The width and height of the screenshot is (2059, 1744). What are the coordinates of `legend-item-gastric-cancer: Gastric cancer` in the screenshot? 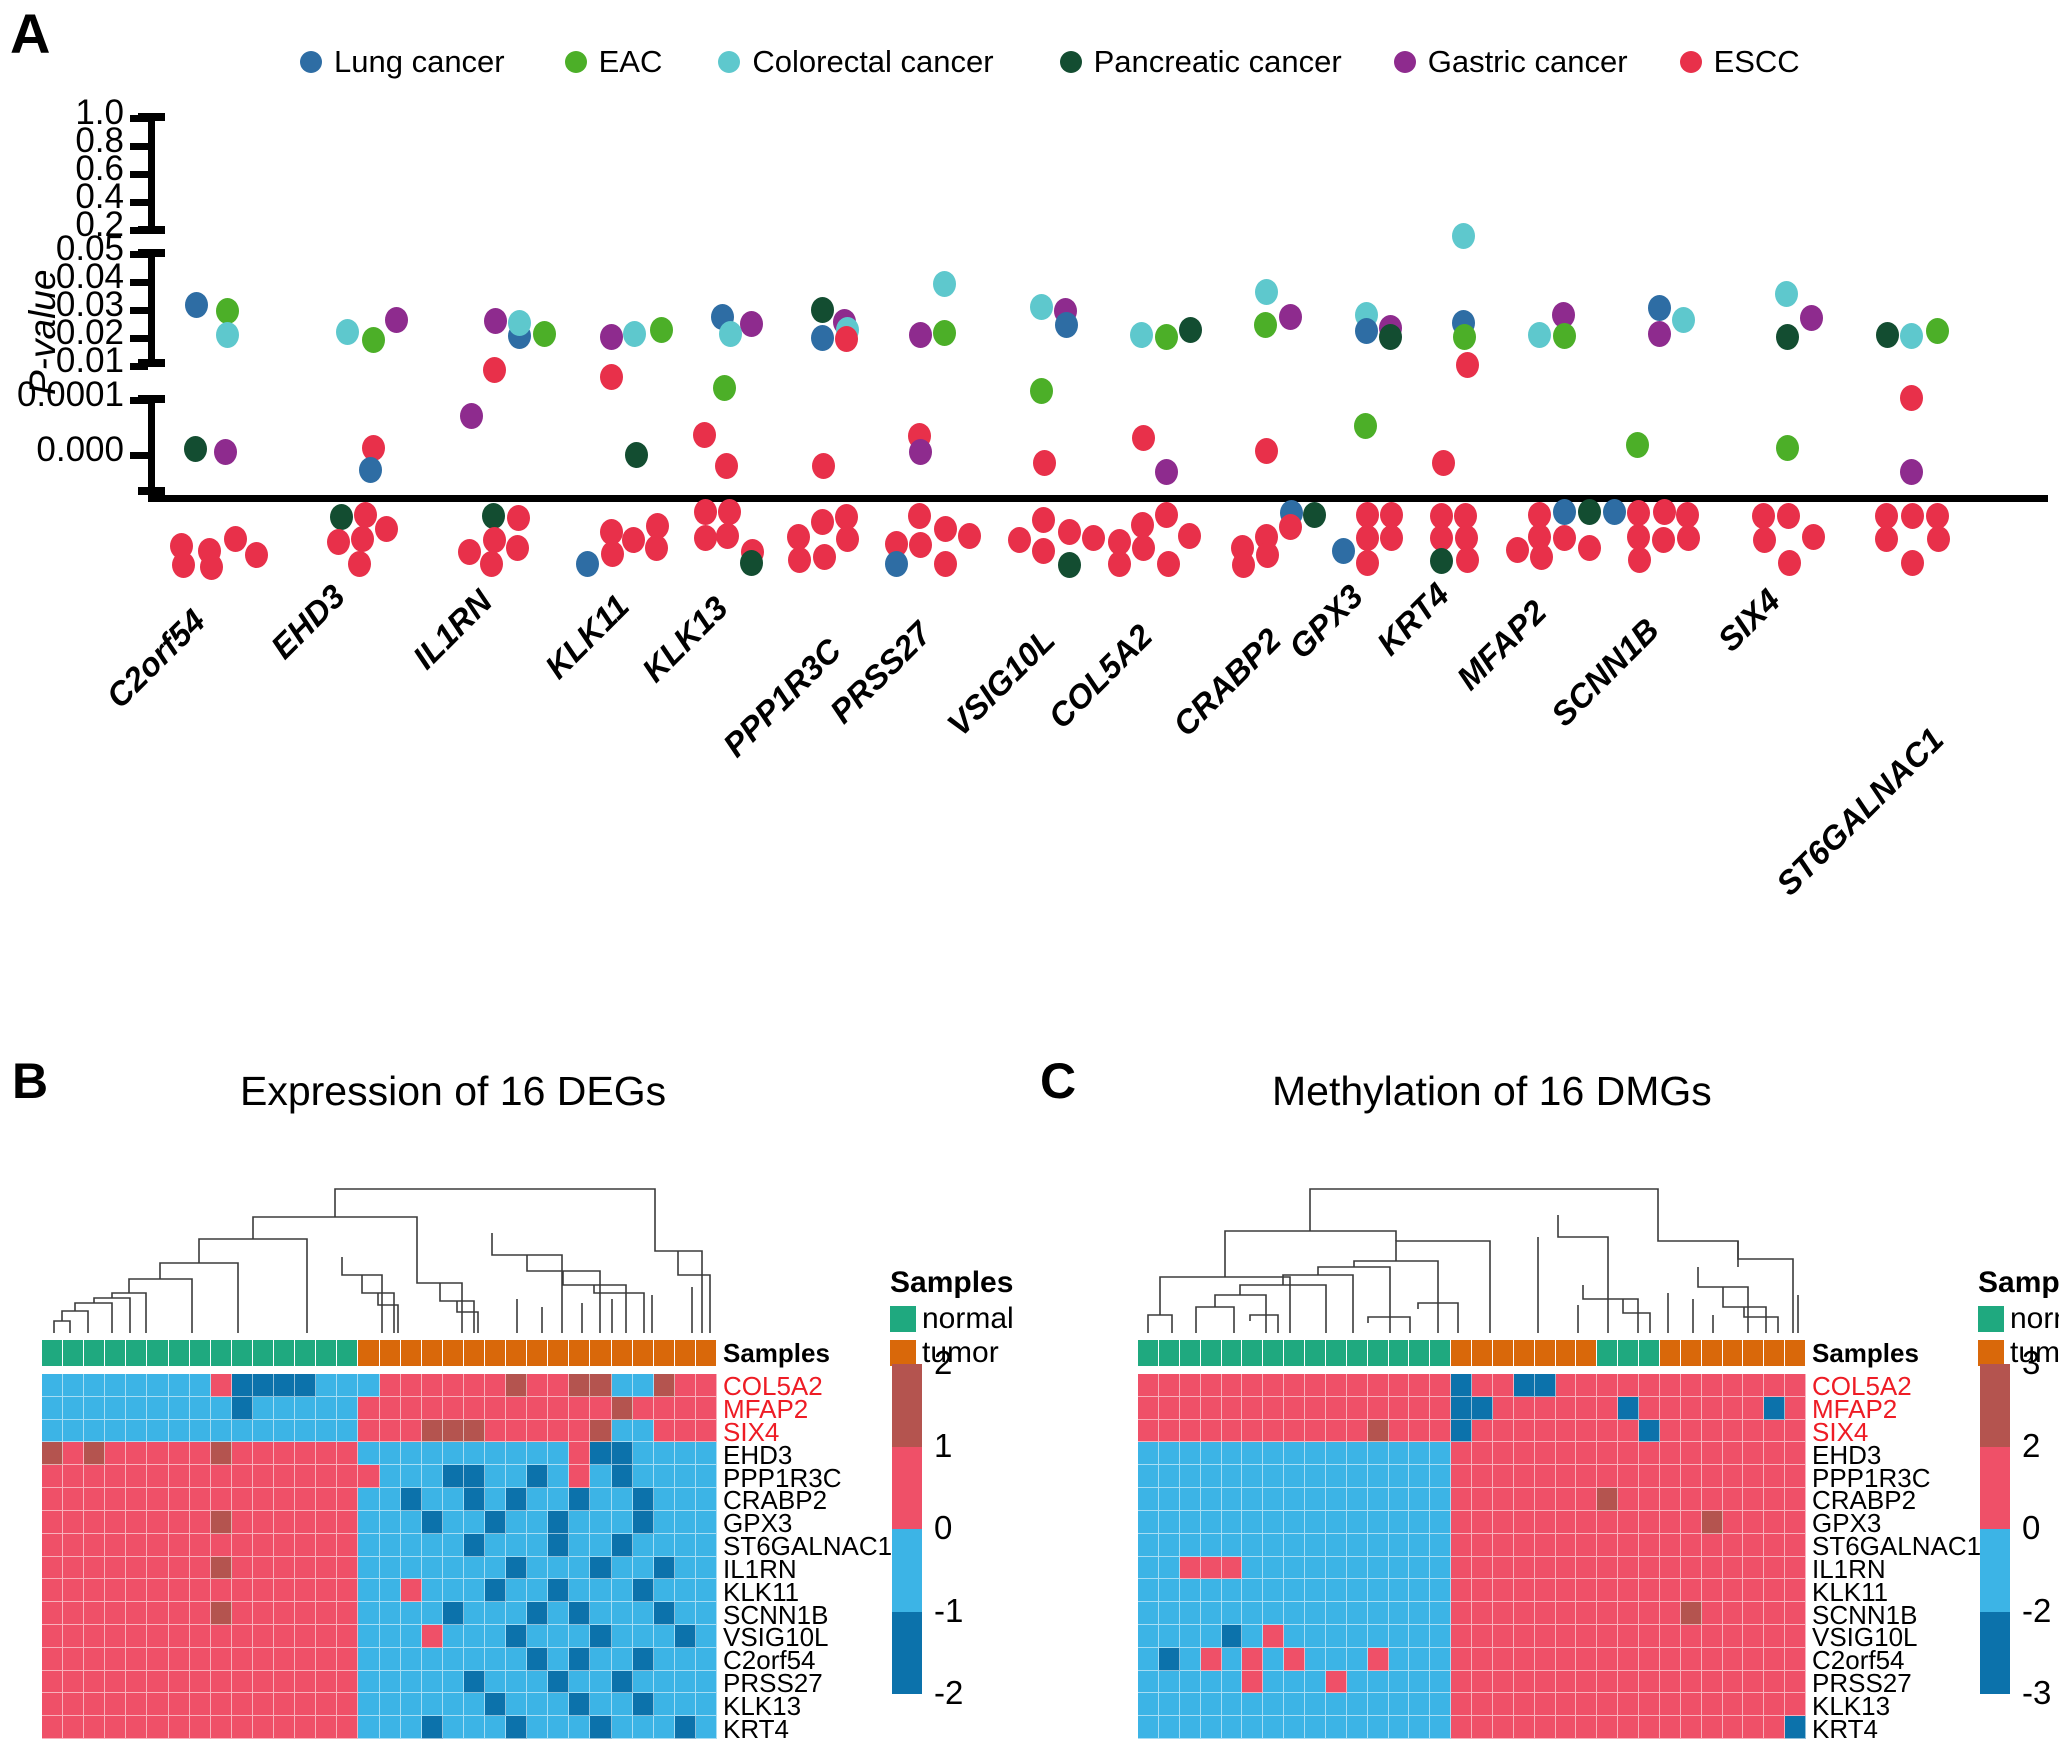 It's located at (1510, 62).